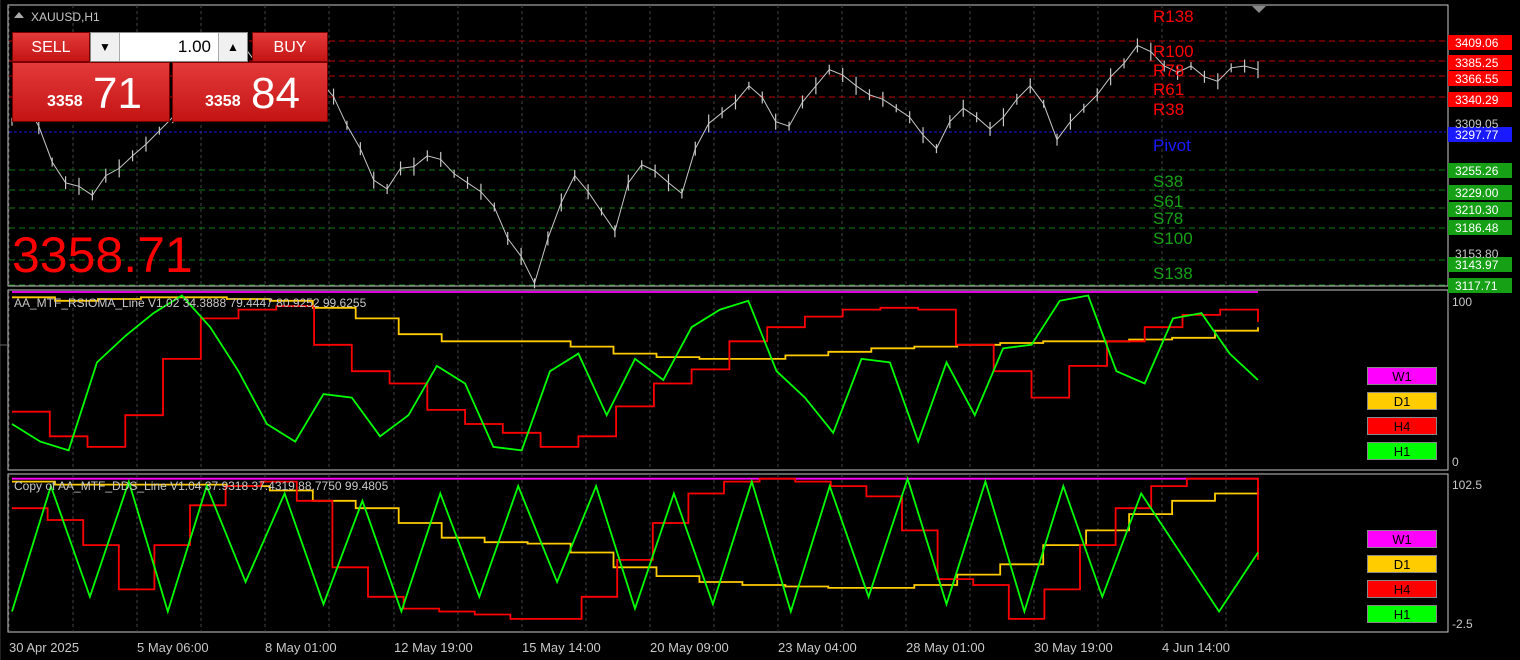 The height and width of the screenshot is (660, 1520). Describe the element at coordinates (1467, 485) in the screenshot. I see `ind2-axis-label-top: 102.5` at that location.